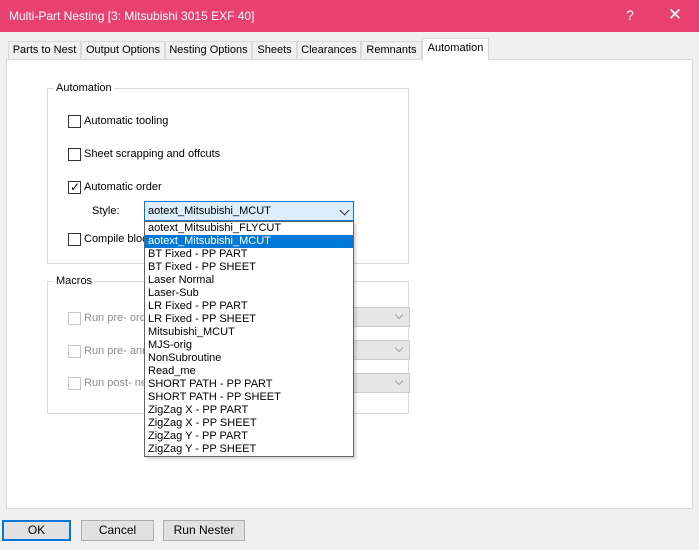 Image resolution: width=699 pixels, height=550 pixels. I want to click on automation-group-label: Automation, so click(84, 88).